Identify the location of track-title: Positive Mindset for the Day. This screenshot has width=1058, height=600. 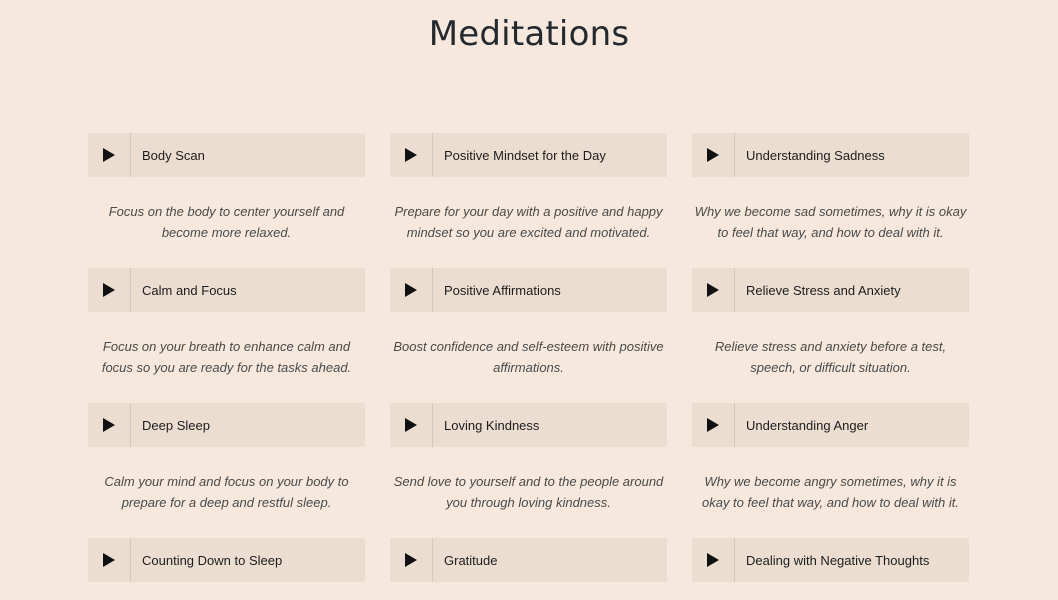
(525, 155).